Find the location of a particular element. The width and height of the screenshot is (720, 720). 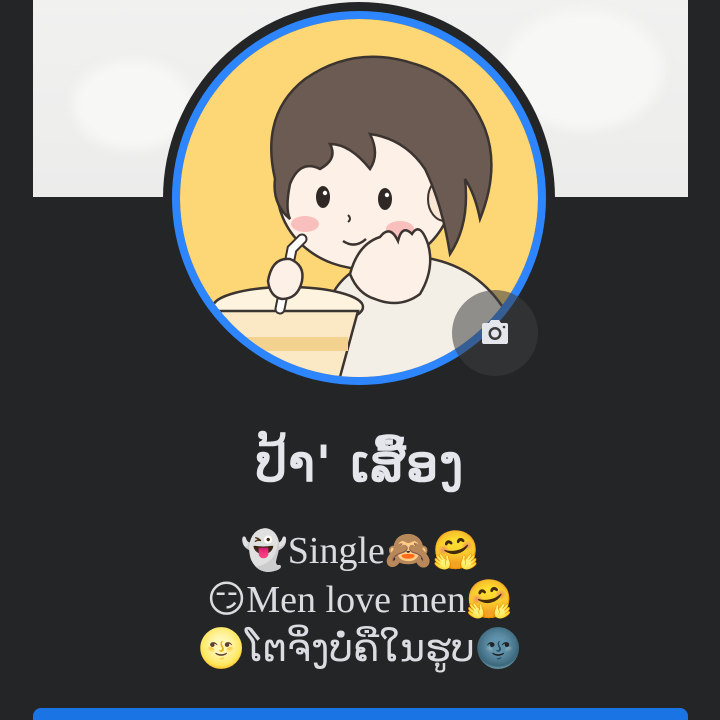

new-moon-face-emoji: 🌚 is located at coordinates (498, 648).